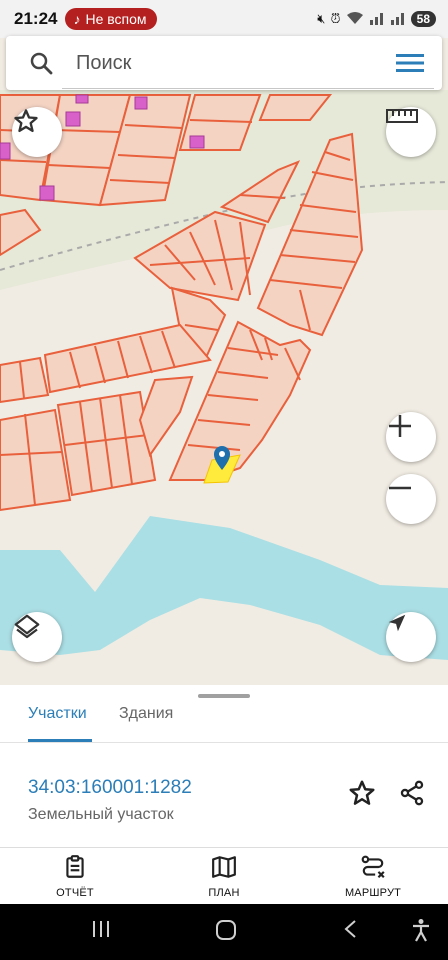 The width and height of the screenshot is (448, 960). I want to click on status-bar: 21:24 ♪ Не вспом 🔇︎ ⏰︎ 58, so click(224, 19).